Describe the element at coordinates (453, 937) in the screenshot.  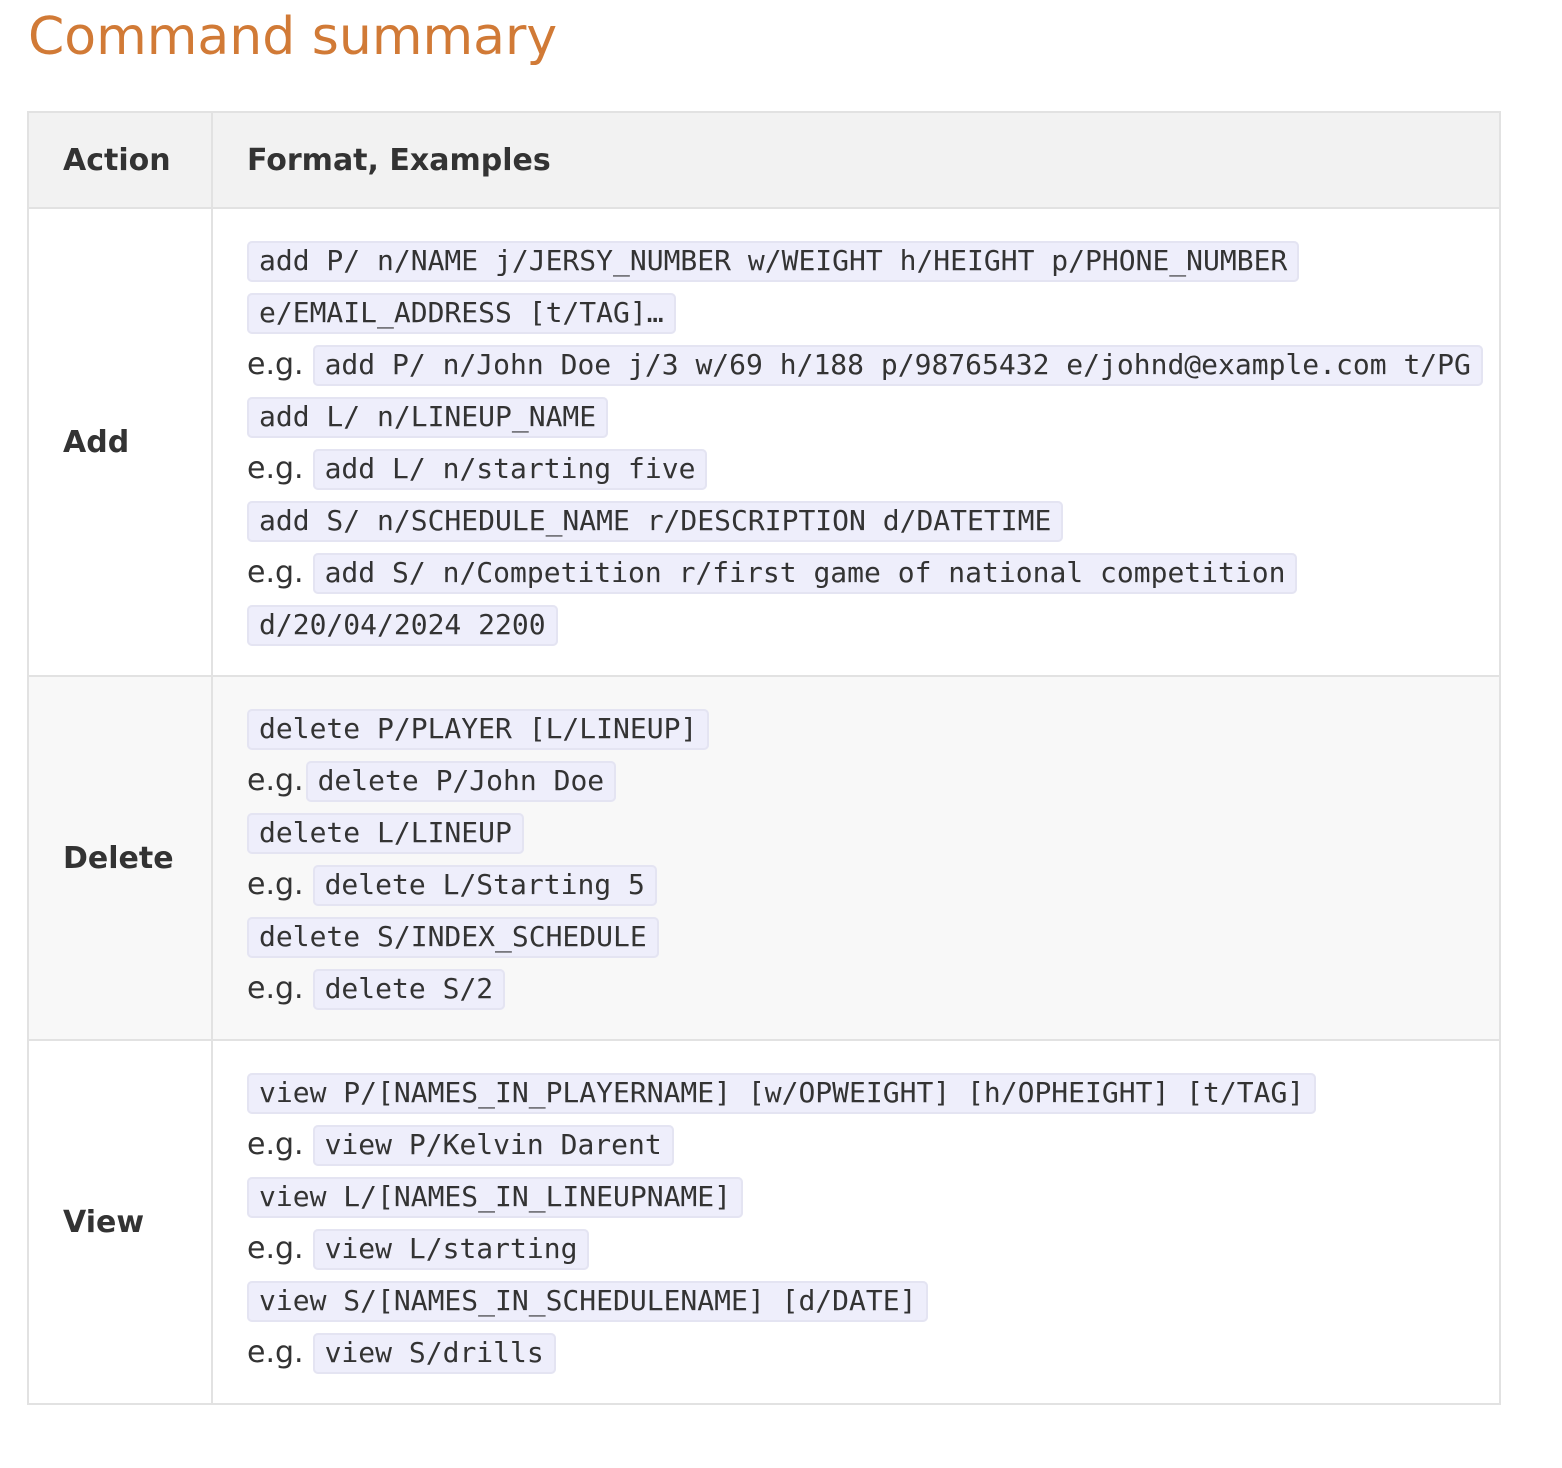
I see `command-format-code: delete S/INDEX_SCHEDULE` at that location.